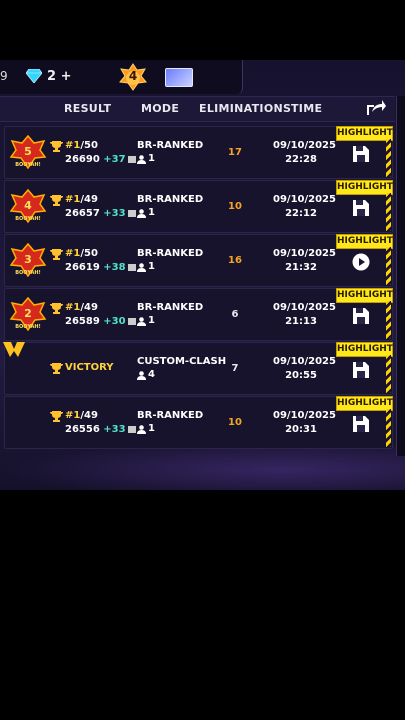 The width and height of the screenshot is (405, 720). What do you see at coordinates (34, 76) in the screenshot?
I see `diamond-icon` at bounding box center [34, 76].